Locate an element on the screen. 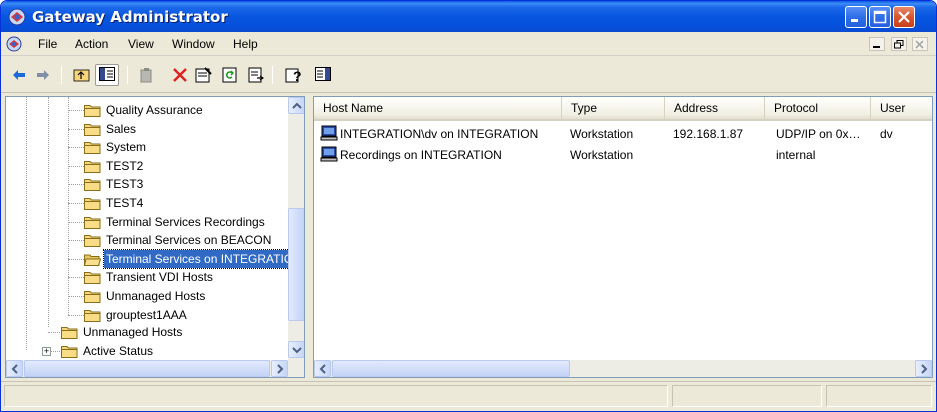  child-minimize-button is located at coordinates (877, 44).